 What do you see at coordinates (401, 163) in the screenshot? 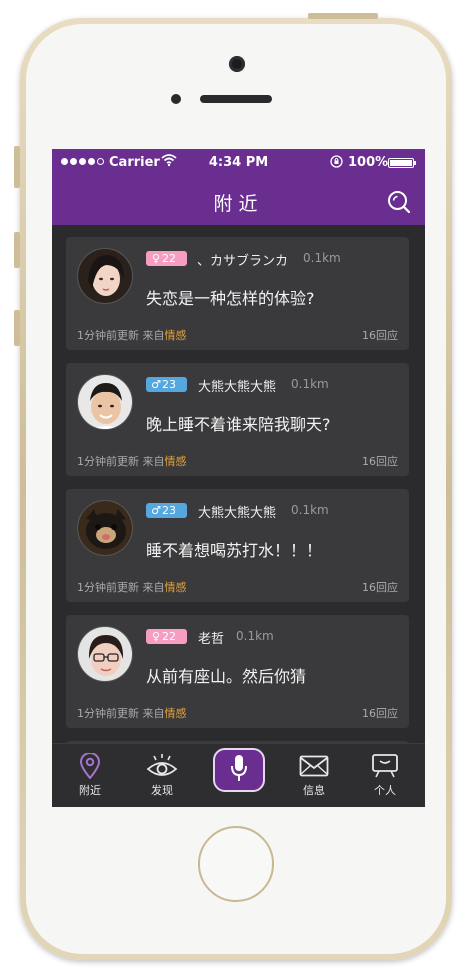
I see `battery-icon` at bounding box center [401, 163].